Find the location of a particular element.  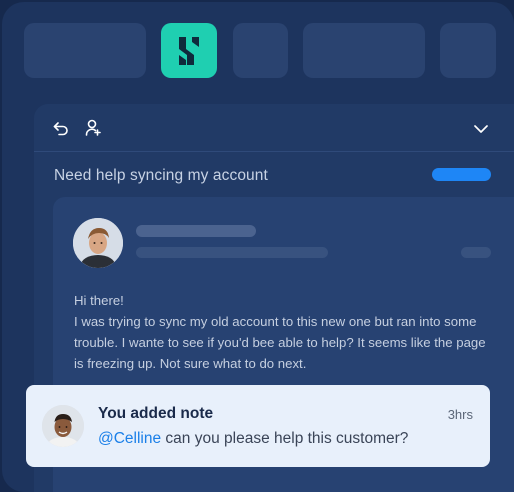

sender-name-placeholder is located at coordinates (196, 231).